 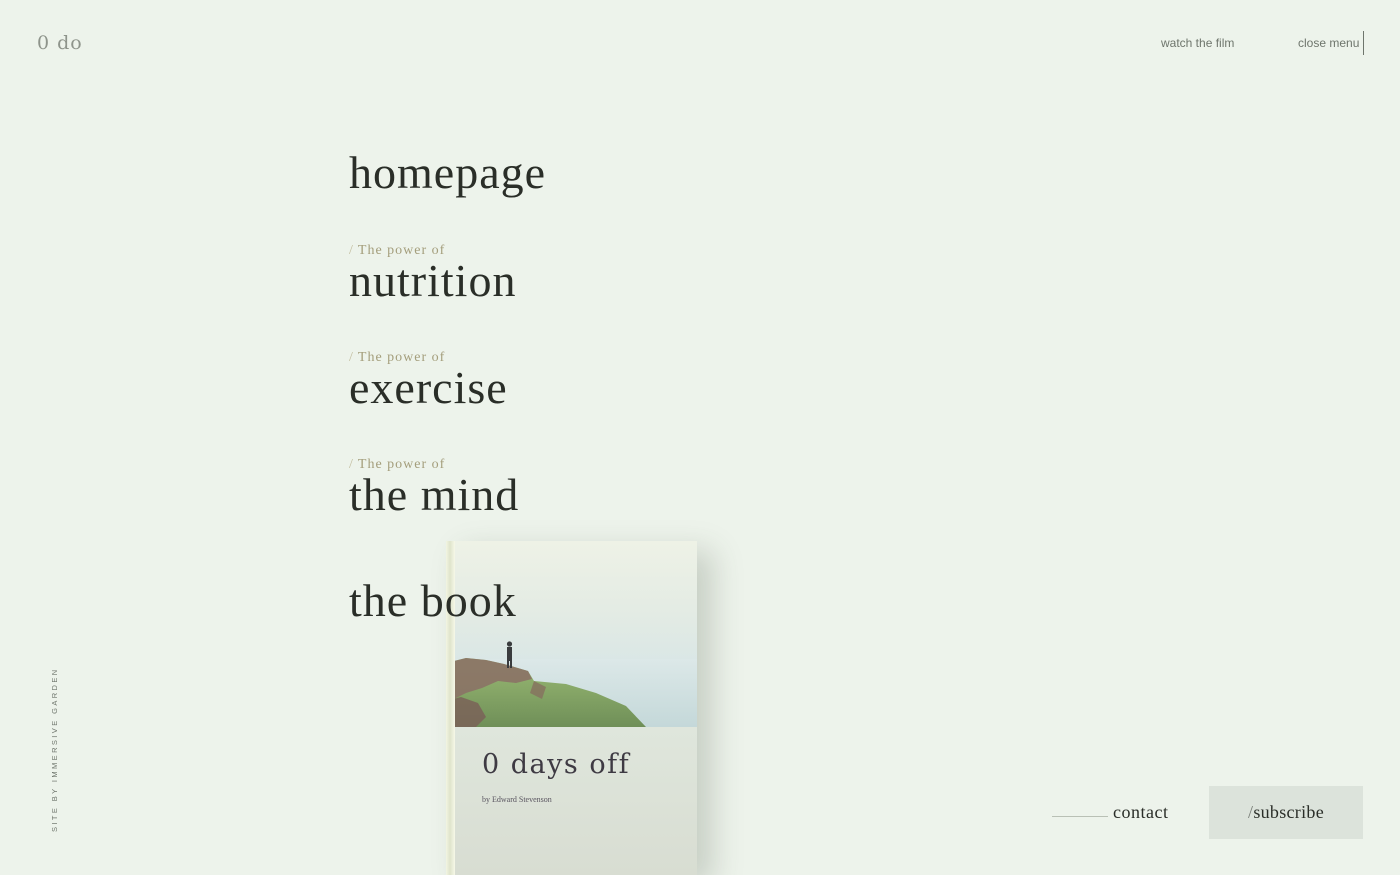 I want to click on menu-item-the-mind: / The power of the mind, so click(x=434, y=488).